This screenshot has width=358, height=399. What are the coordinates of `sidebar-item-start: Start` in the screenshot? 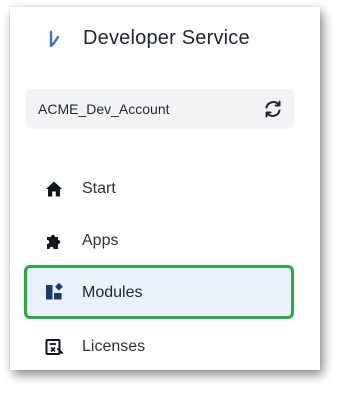 It's located at (159, 189).